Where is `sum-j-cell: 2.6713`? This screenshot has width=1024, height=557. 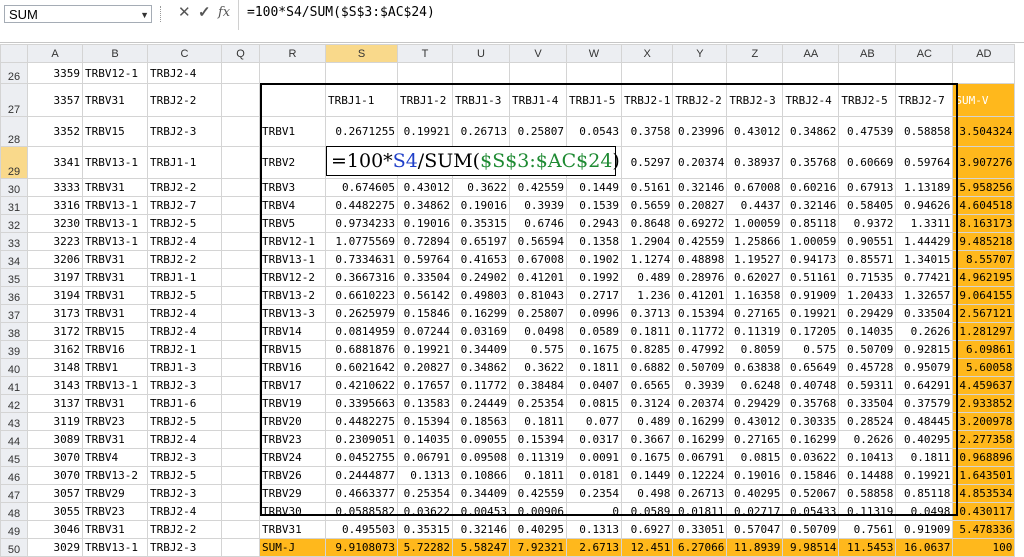
sum-j-cell: 2.6713 is located at coordinates (594, 547).